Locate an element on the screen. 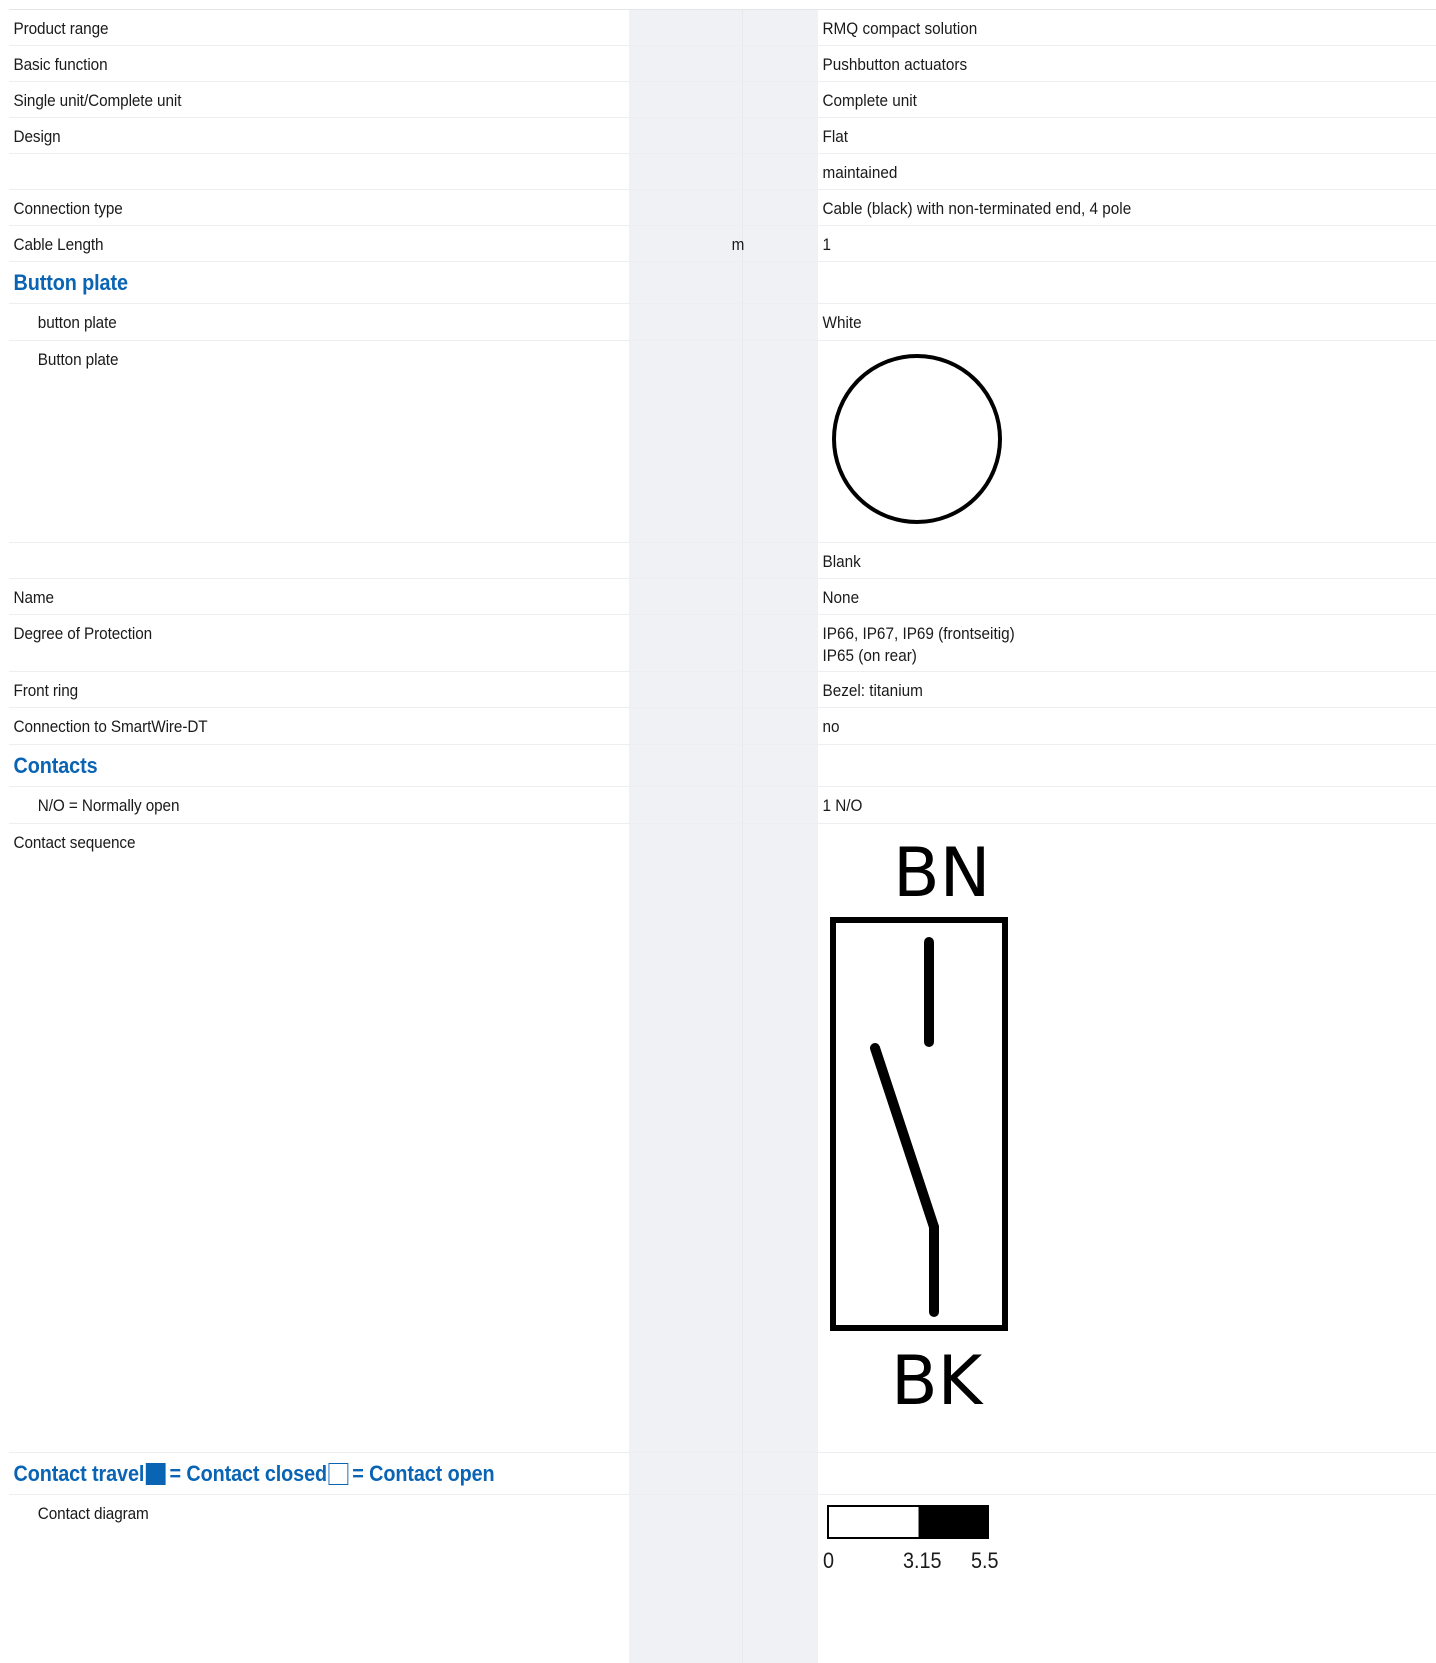 This screenshot has height=1663, width=1436. top-terminal-label: BN is located at coordinates (942, 873).